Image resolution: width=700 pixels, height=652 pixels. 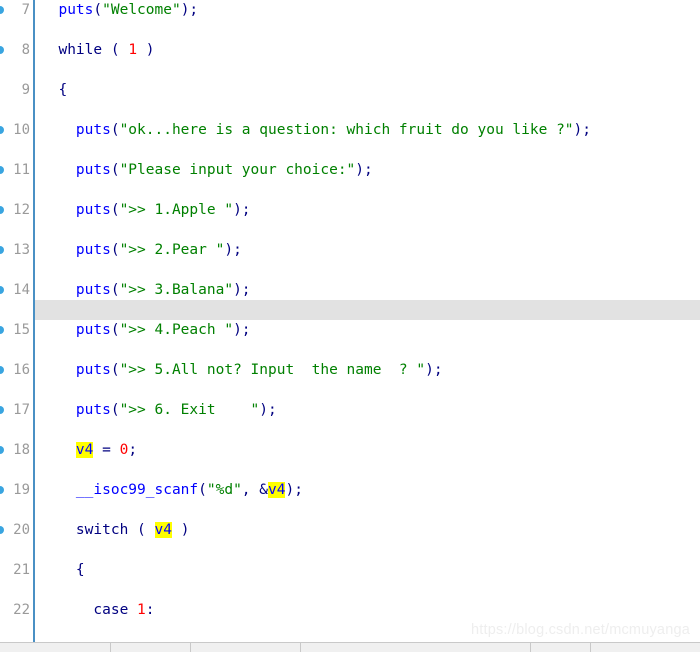 What do you see at coordinates (350, 90) in the screenshot?
I see `code-line: 9 {` at bounding box center [350, 90].